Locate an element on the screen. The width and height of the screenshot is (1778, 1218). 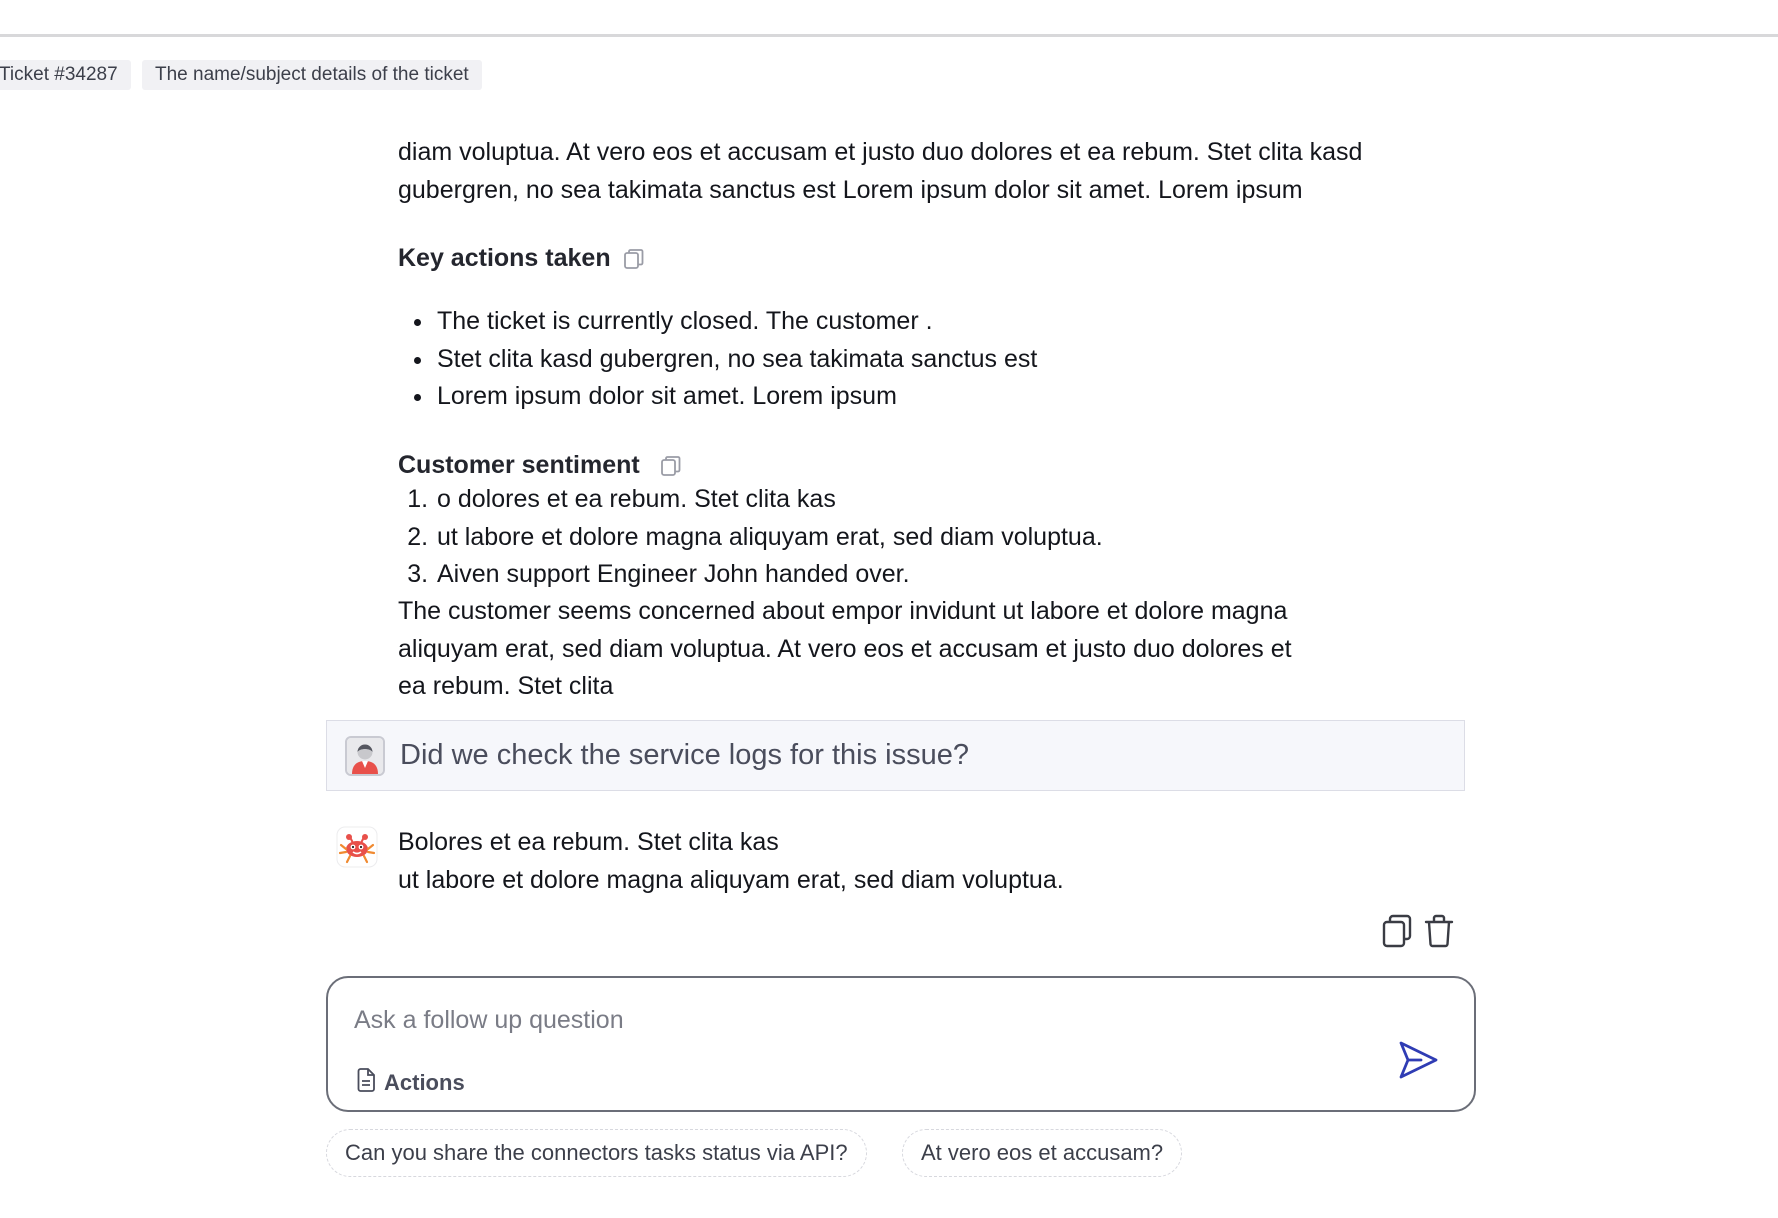
key-actions-heading-text: Key actions taken is located at coordinates (504, 258).